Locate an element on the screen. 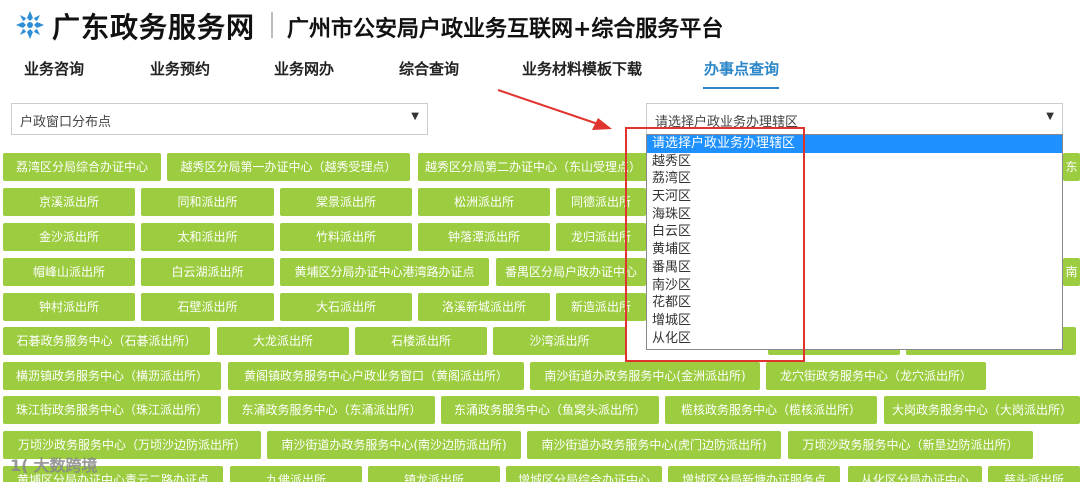 This screenshot has height=482, width=1080. nav-item-consult: 业务咨询 is located at coordinates (54, 68).